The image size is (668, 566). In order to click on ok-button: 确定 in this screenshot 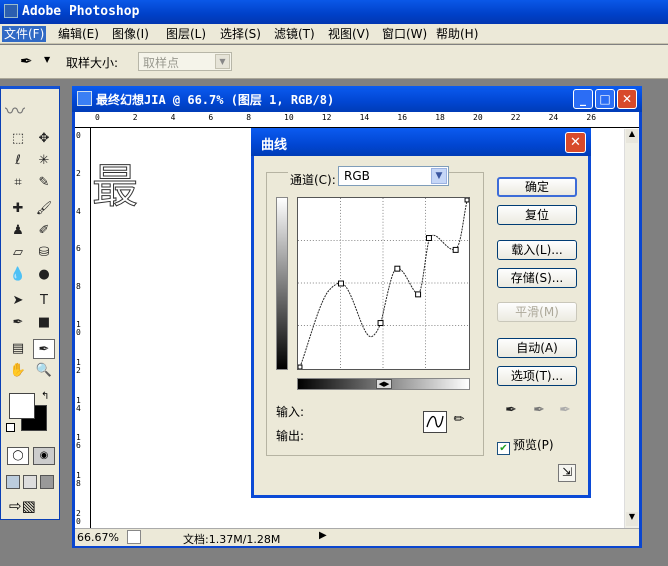, I will do `click(537, 187)`.